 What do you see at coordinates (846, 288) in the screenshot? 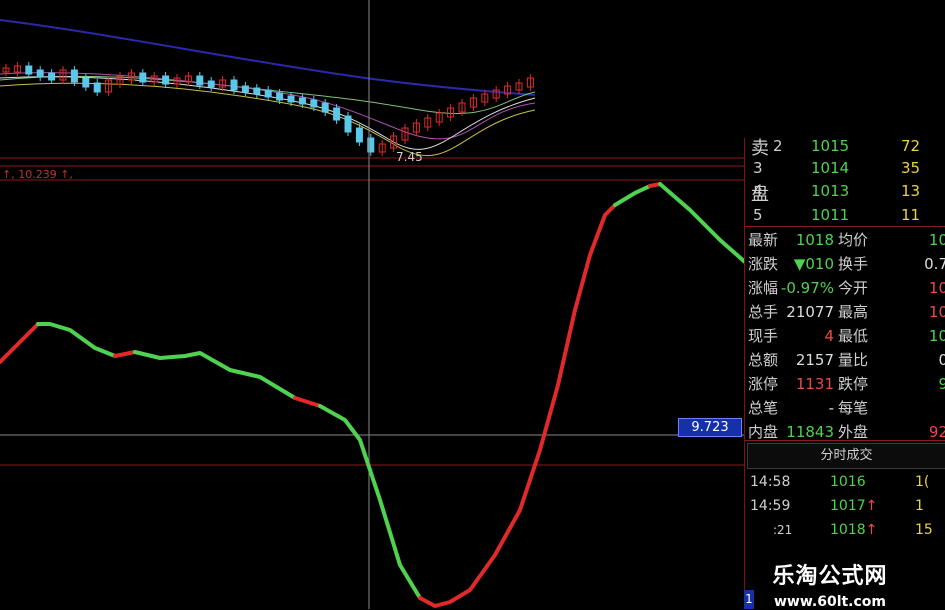
I see `quote-row: 涨幅 -0.97% 今开 10` at bounding box center [846, 288].